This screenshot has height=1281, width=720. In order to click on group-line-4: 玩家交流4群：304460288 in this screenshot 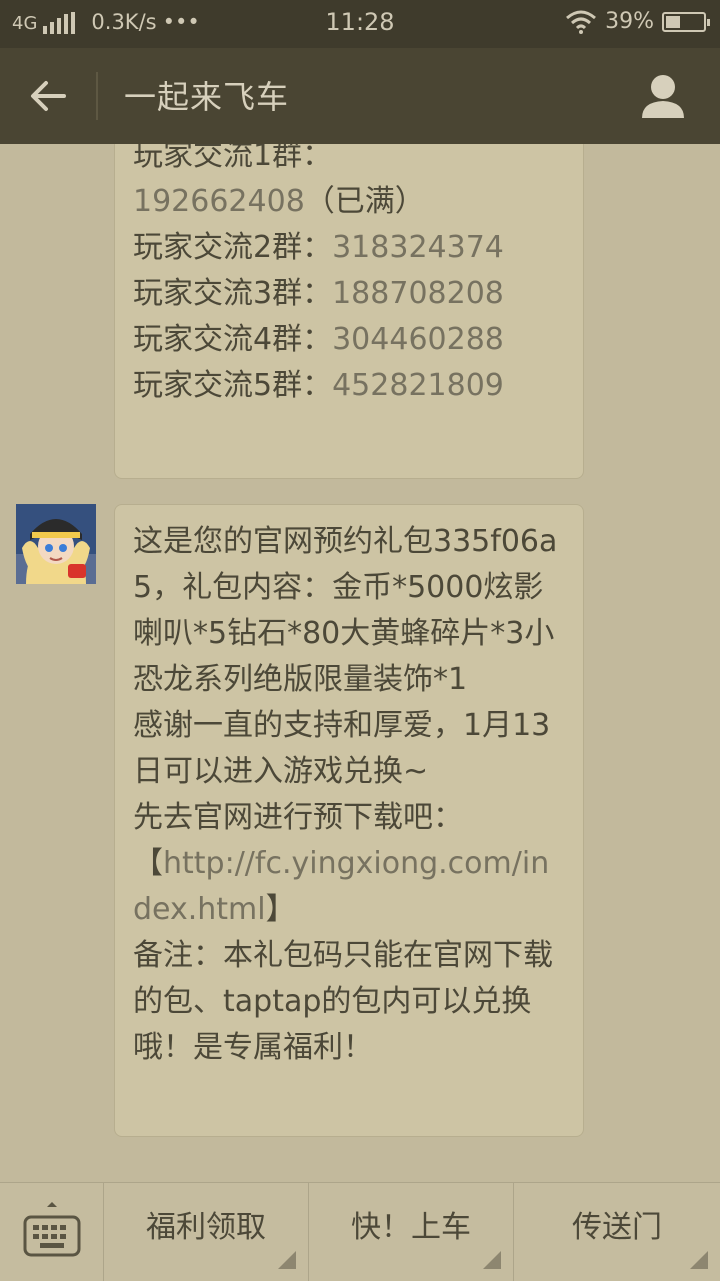, I will do `click(349, 340)`.